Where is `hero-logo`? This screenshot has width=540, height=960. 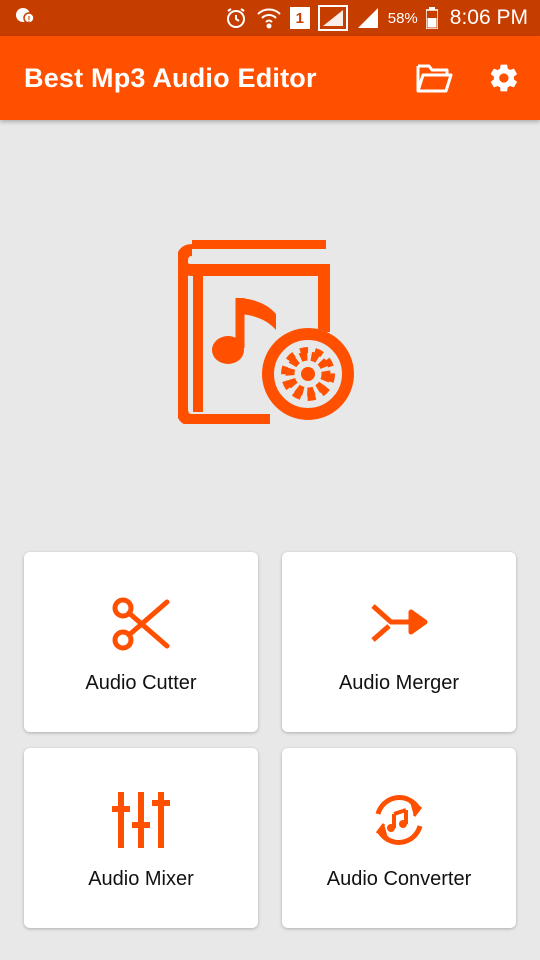
hero-logo is located at coordinates (269, 332).